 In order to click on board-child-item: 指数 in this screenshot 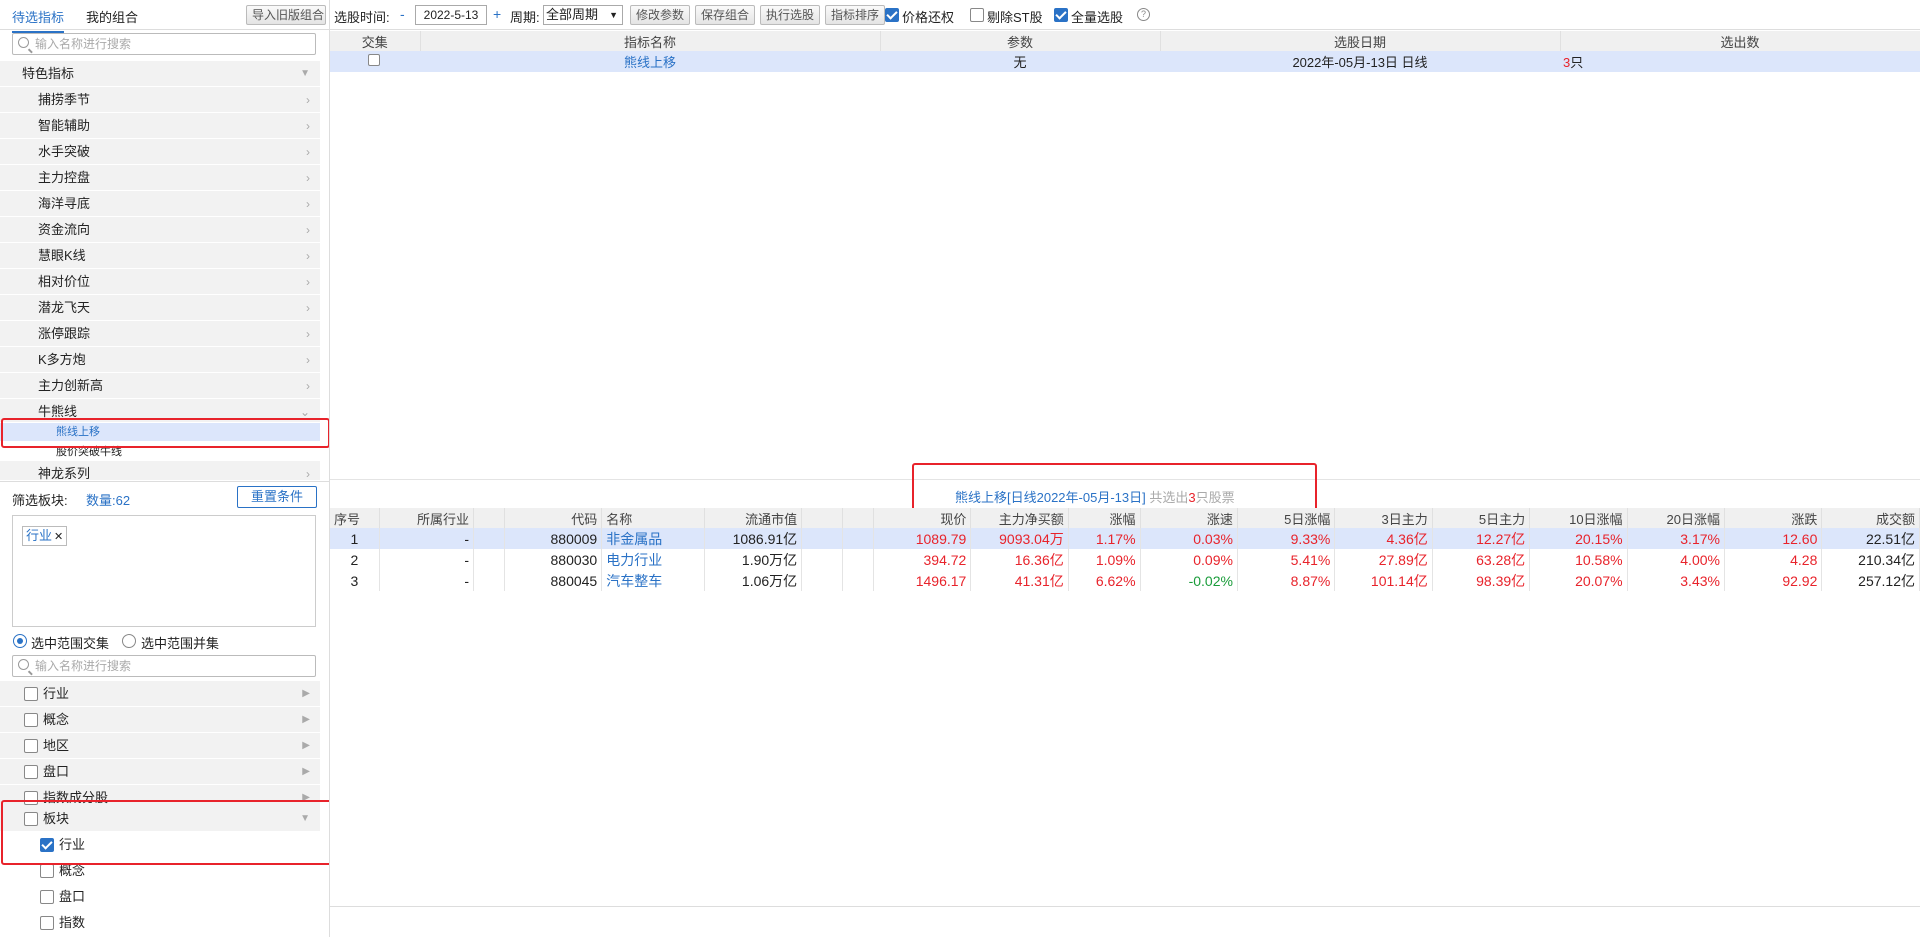, I will do `click(160, 923)`.